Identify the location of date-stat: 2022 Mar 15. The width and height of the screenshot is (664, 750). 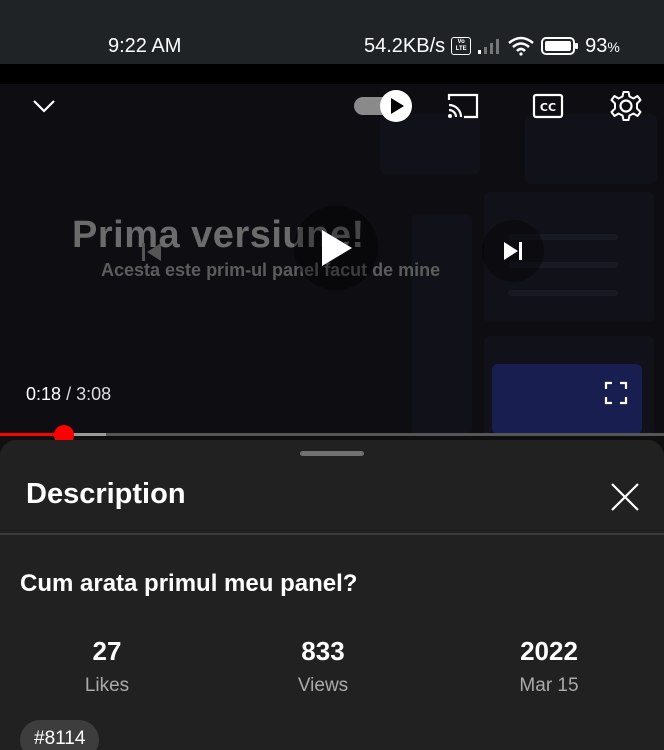
(549, 666).